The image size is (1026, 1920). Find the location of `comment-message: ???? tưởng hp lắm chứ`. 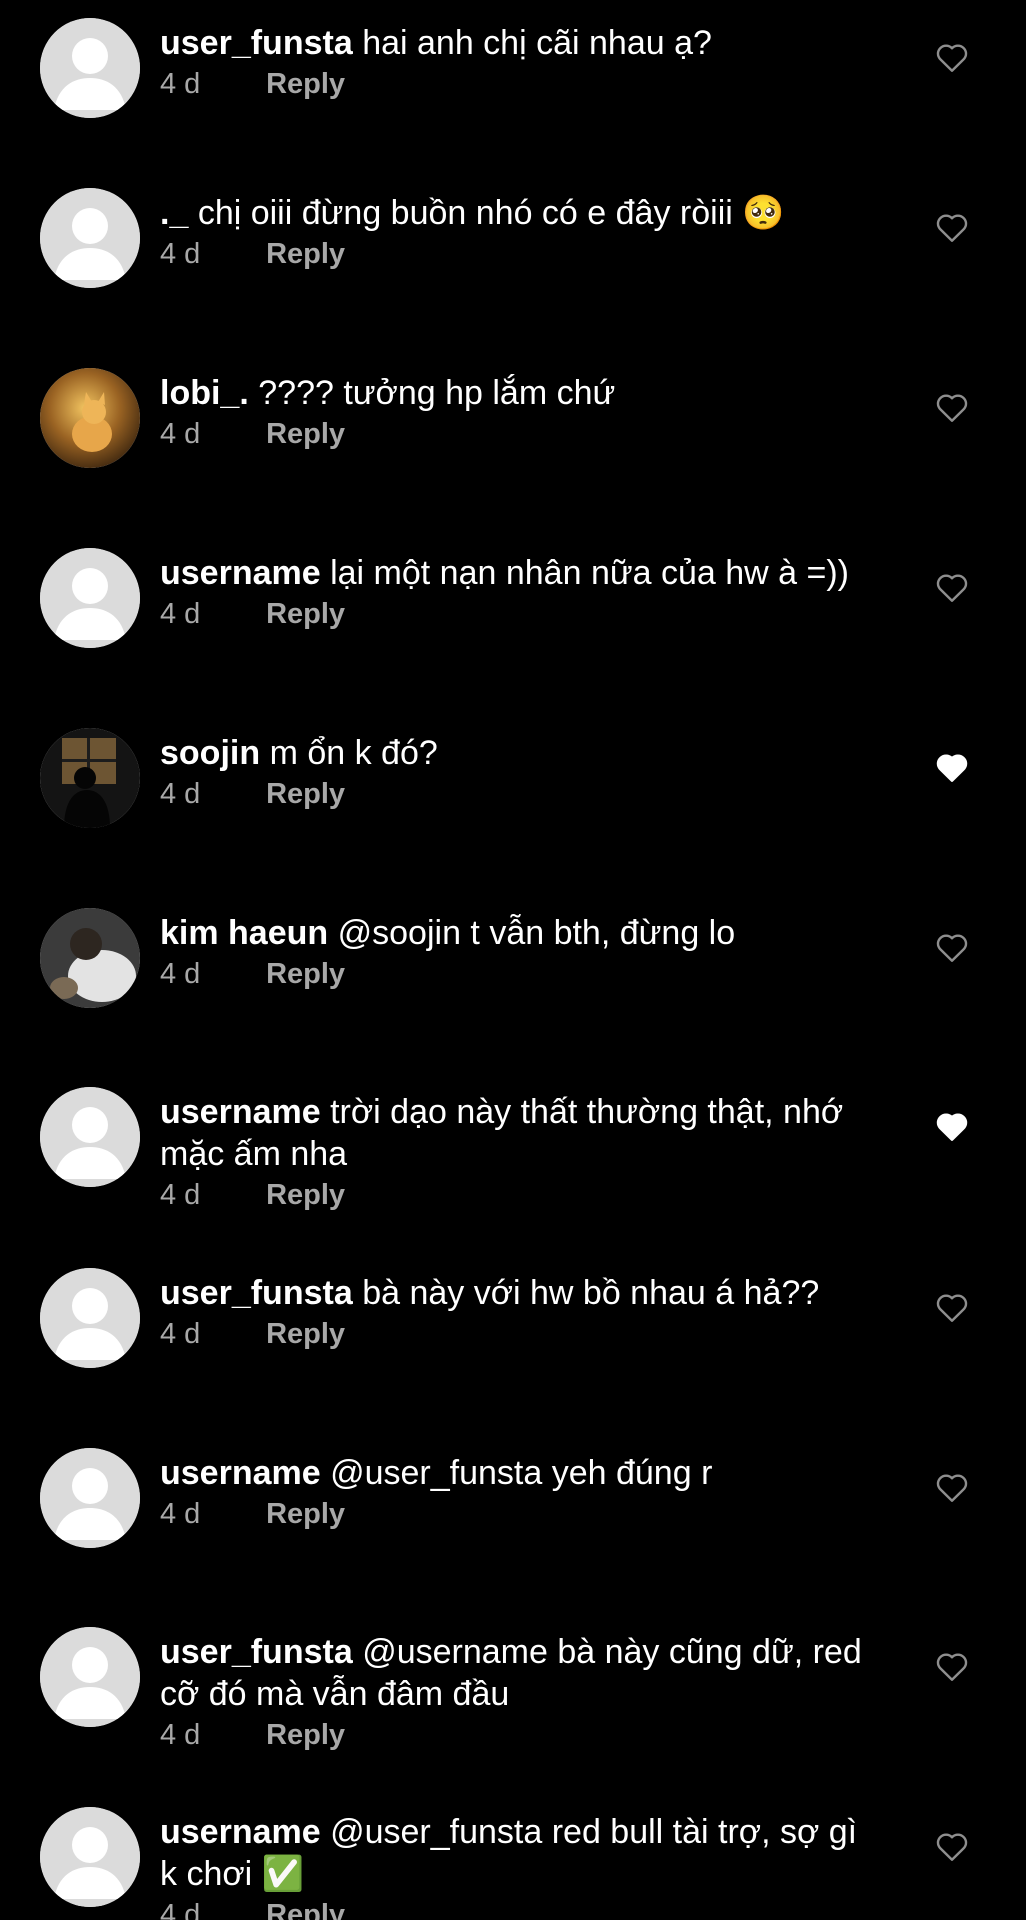

comment-message: ???? tưởng hp lắm chứ is located at coordinates (437, 393).